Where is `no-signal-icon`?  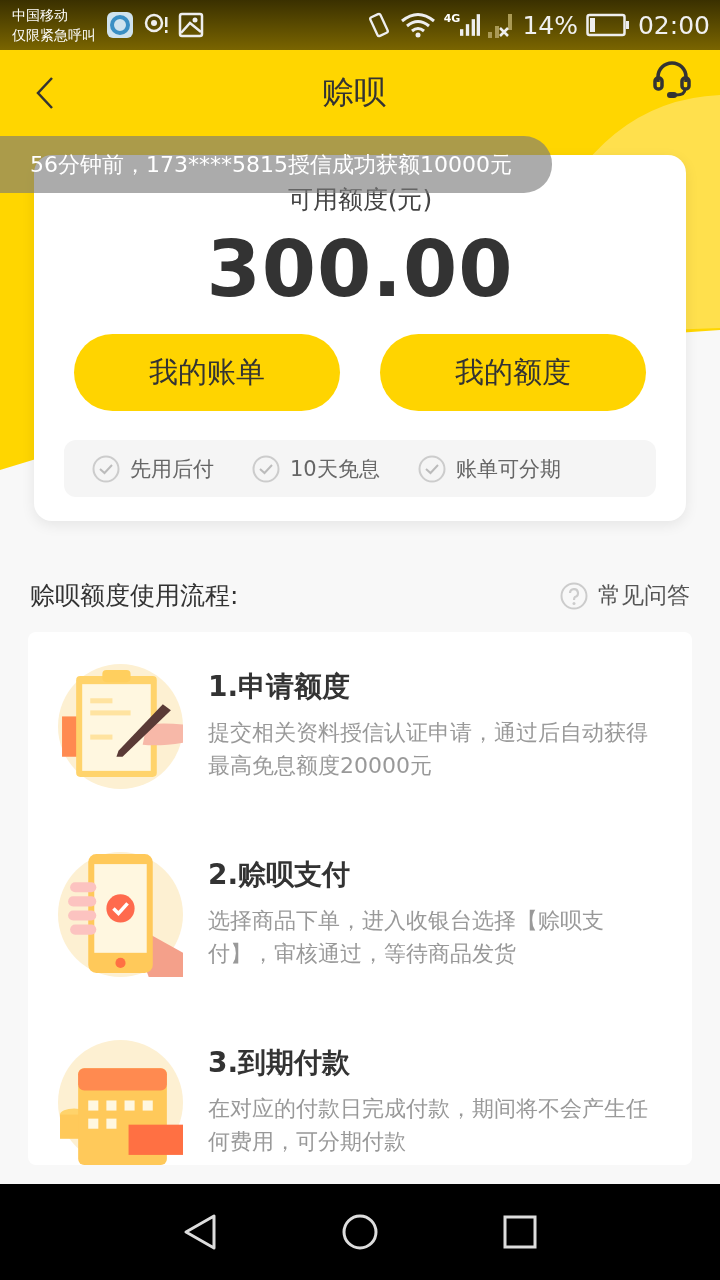 no-signal-icon is located at coordinates (501, 25).